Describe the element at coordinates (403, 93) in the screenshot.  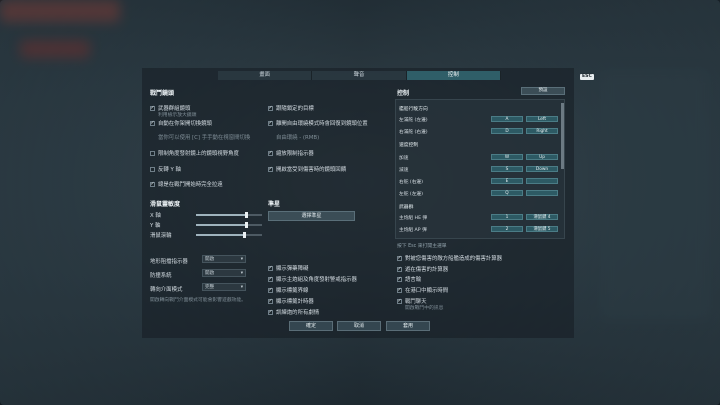
I see `controls-title: 控制` at that location.